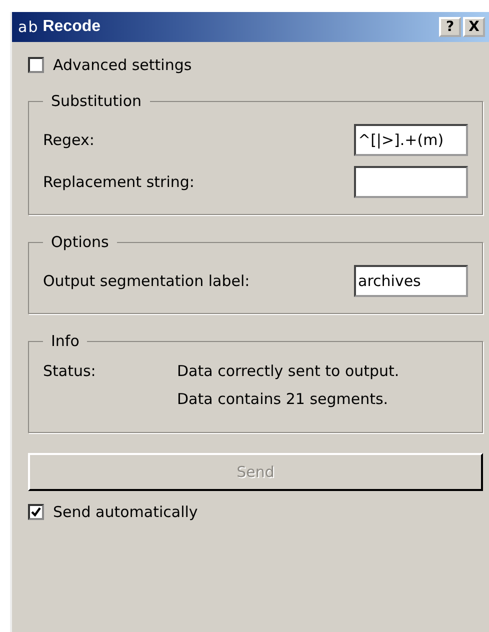 The width and height of the screenshot is (489, 632). What do you see at coordinates (411, 182) in the screenshot?
I see `input-field` at bounding box center [411, 182].